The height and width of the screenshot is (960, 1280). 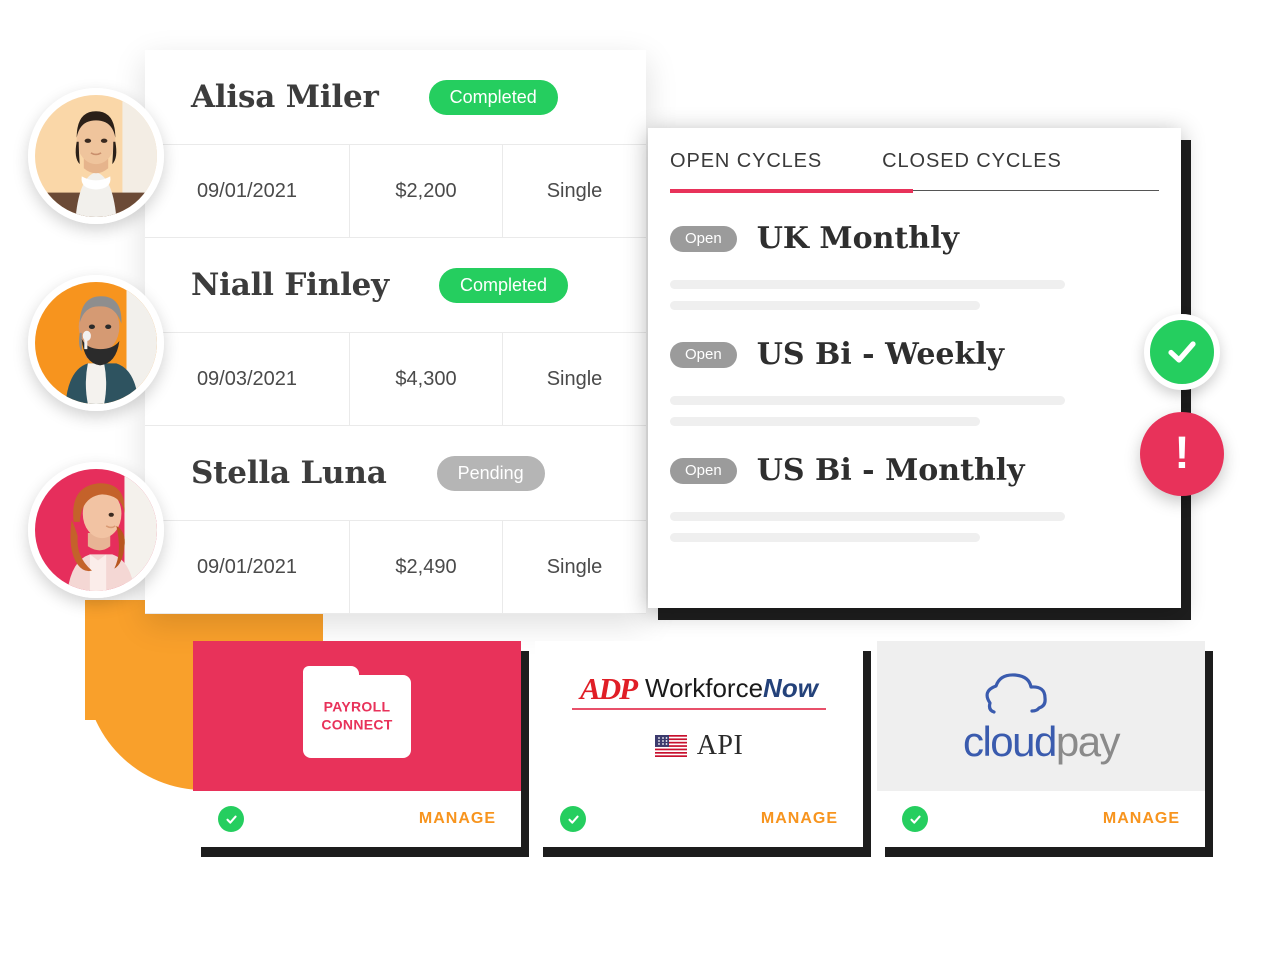 I want to click on status-badge: Pending, so click(x=490, y=473).